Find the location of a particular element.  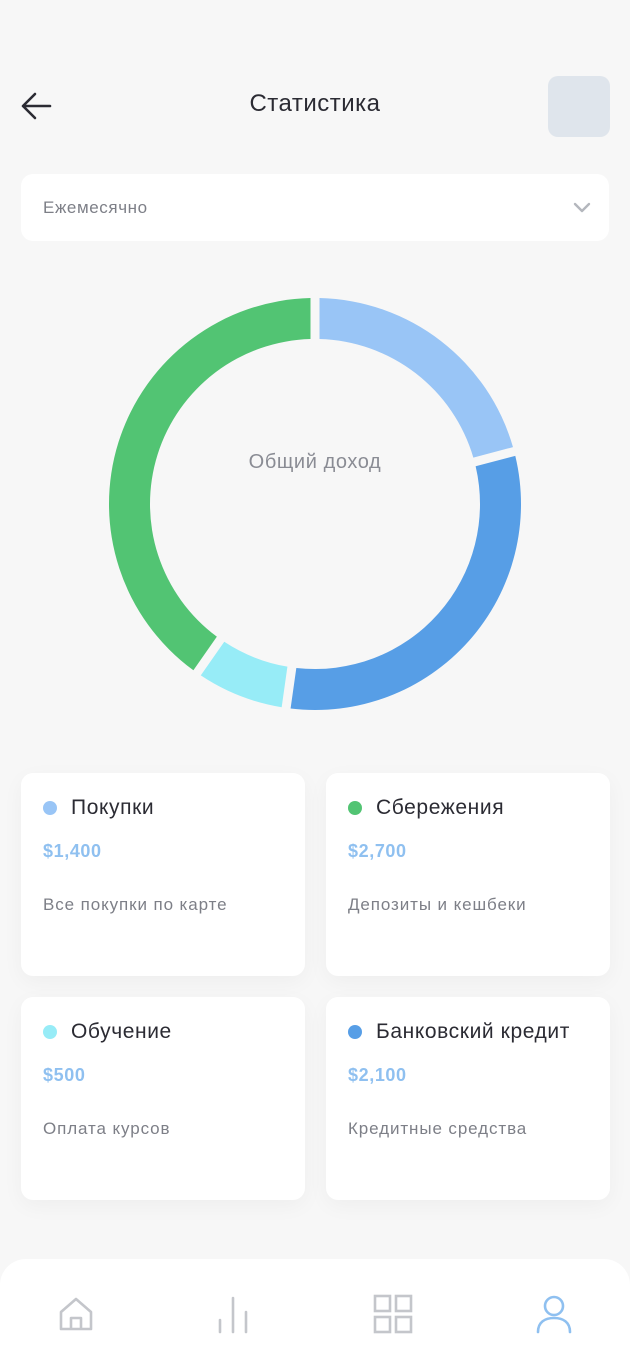

card-description: Оплата курсов is located at coordinates (107, 1128).